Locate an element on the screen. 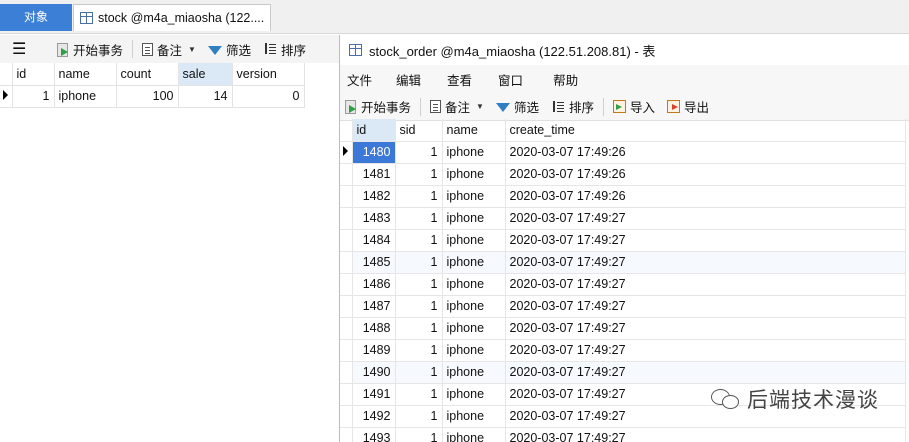 The width and height of the screenshot is (909, 442). table-row: 1485 1 iphone 2020-03-07 17:49:27 is located at coordinates (623, 262).